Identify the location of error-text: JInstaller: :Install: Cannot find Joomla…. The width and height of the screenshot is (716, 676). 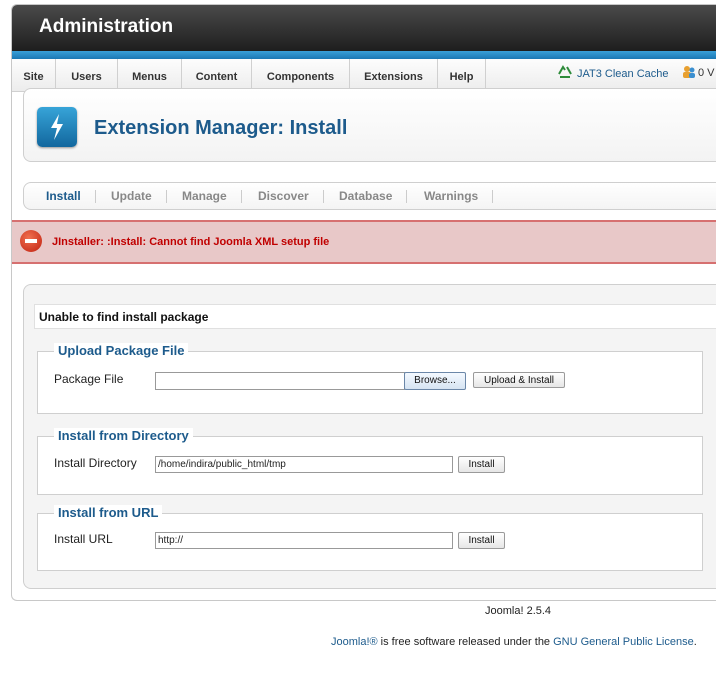
(191, 242).